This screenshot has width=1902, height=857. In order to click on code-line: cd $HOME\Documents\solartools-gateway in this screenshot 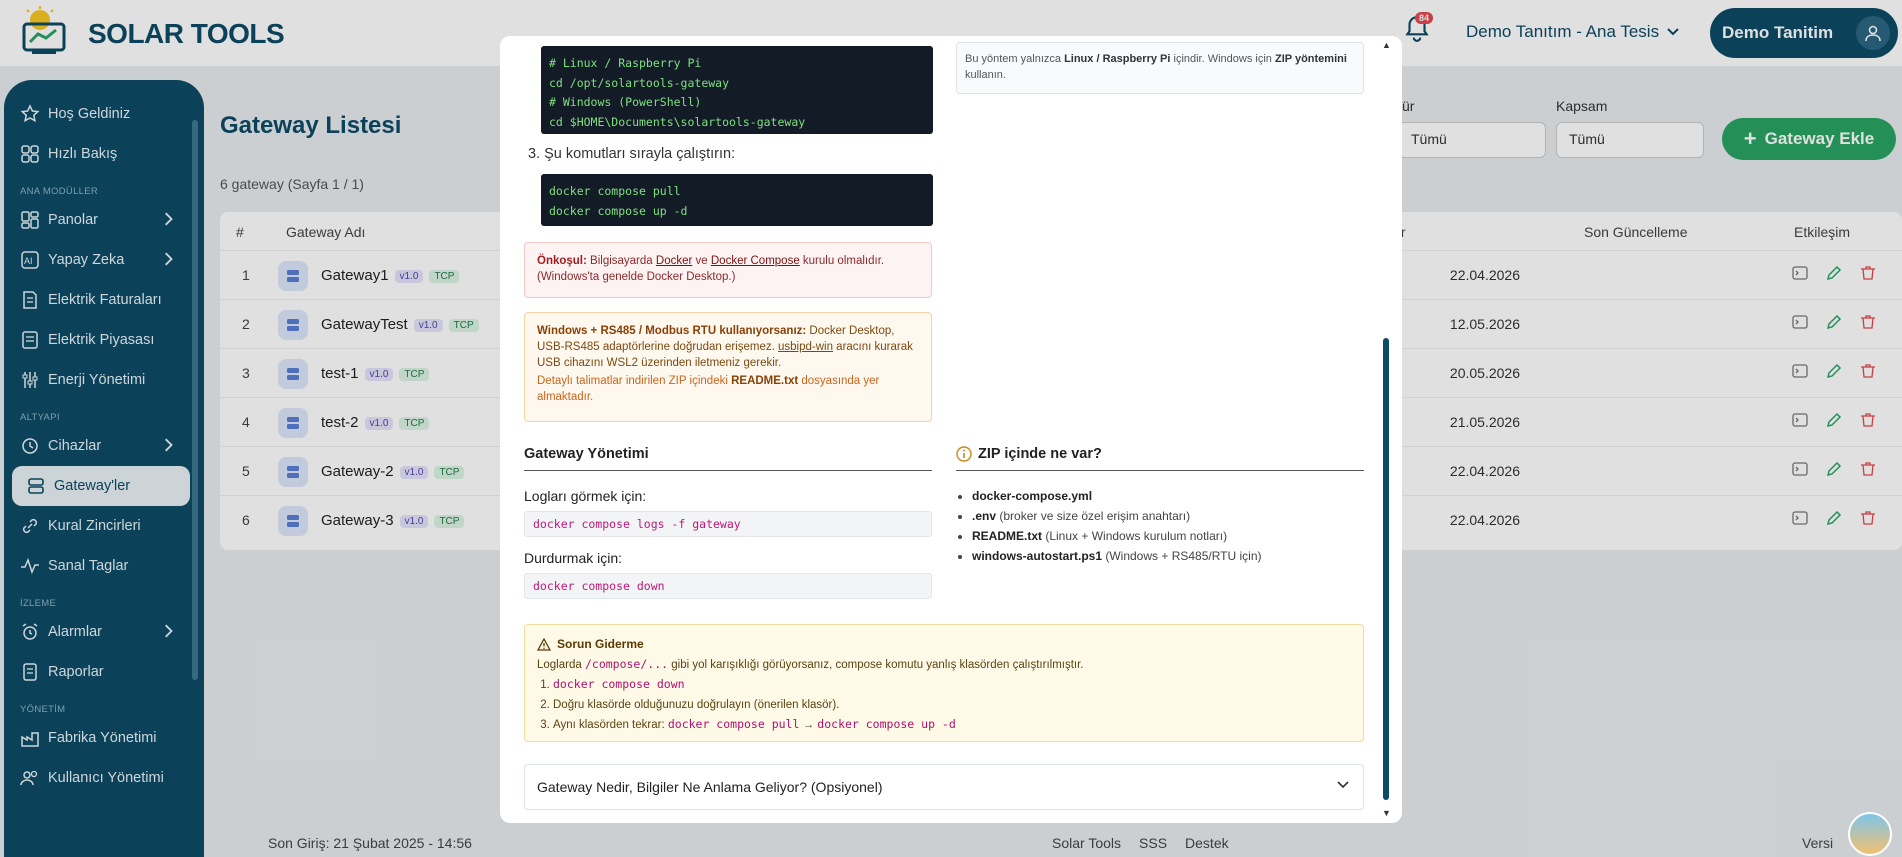, I will do `click(677, 121)`.